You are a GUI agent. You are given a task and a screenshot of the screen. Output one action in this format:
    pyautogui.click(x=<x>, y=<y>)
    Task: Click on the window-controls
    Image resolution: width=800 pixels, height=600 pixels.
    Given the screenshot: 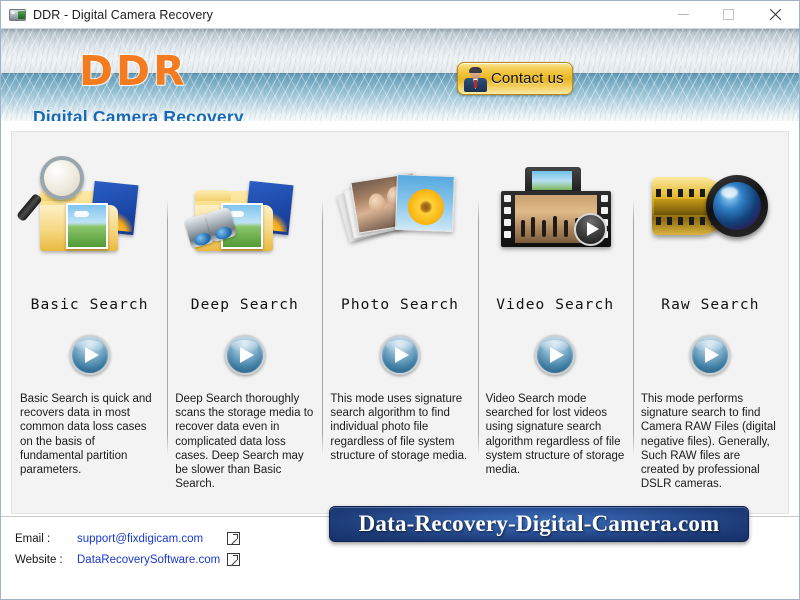 What is the action you would take?
    pyautogui.click(x=730, y=14)
    